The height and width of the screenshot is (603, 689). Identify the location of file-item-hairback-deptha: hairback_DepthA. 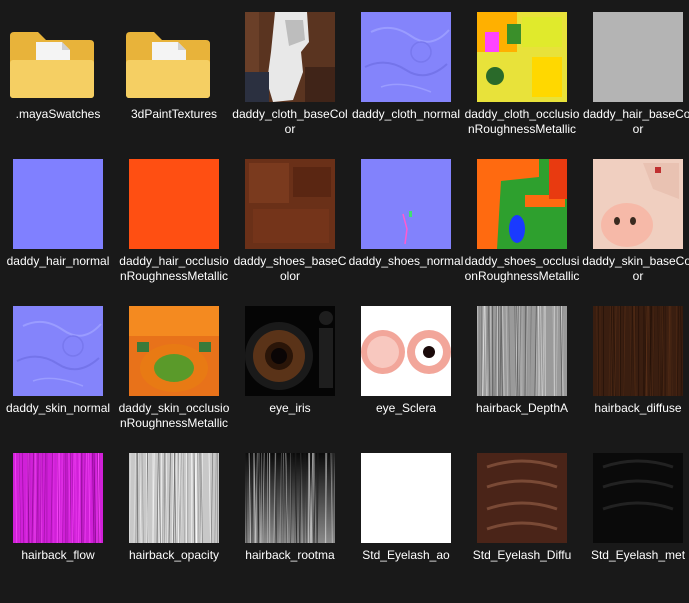
(522, 381).